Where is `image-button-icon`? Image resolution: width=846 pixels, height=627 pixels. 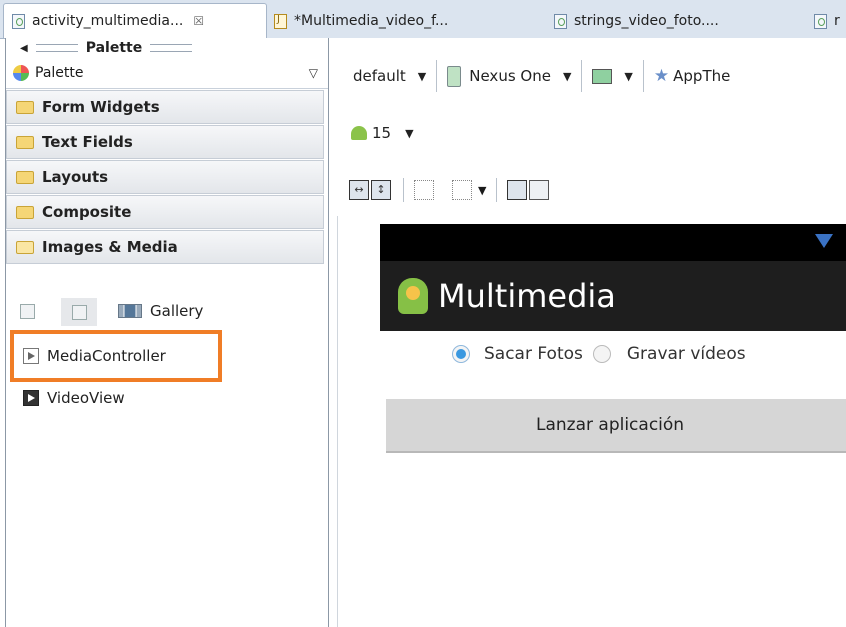 image-button-icon is located at coordinates (79, 312).